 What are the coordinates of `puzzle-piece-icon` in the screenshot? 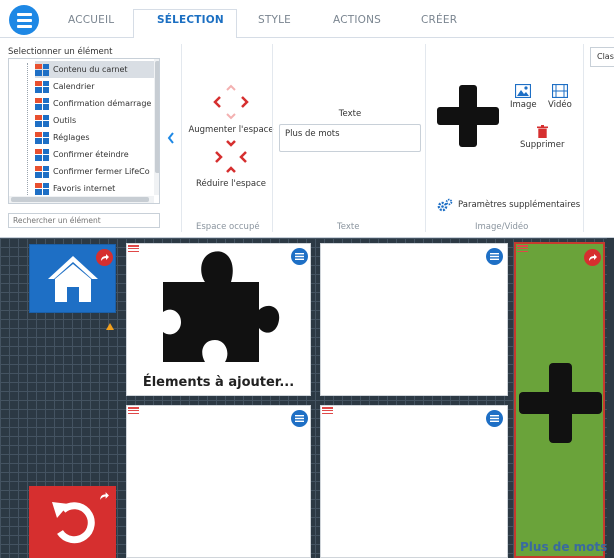 It's located at (221, 306).